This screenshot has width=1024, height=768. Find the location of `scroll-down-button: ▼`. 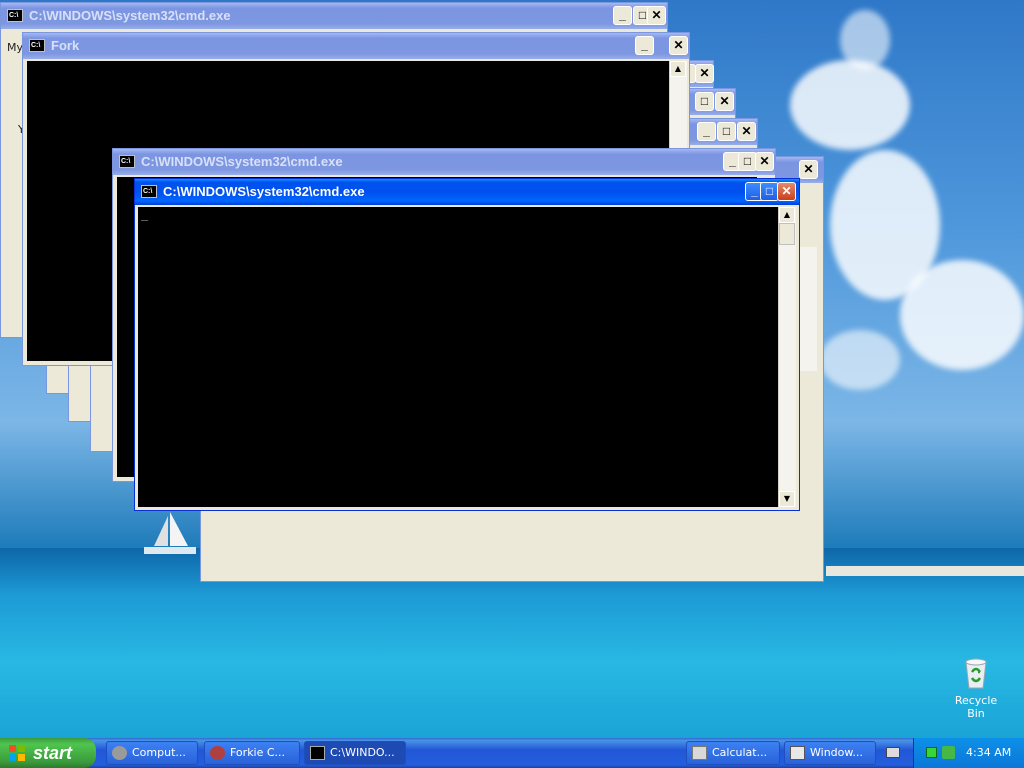

scroll-down-button: ▼ is located at coordinates (787, 499).